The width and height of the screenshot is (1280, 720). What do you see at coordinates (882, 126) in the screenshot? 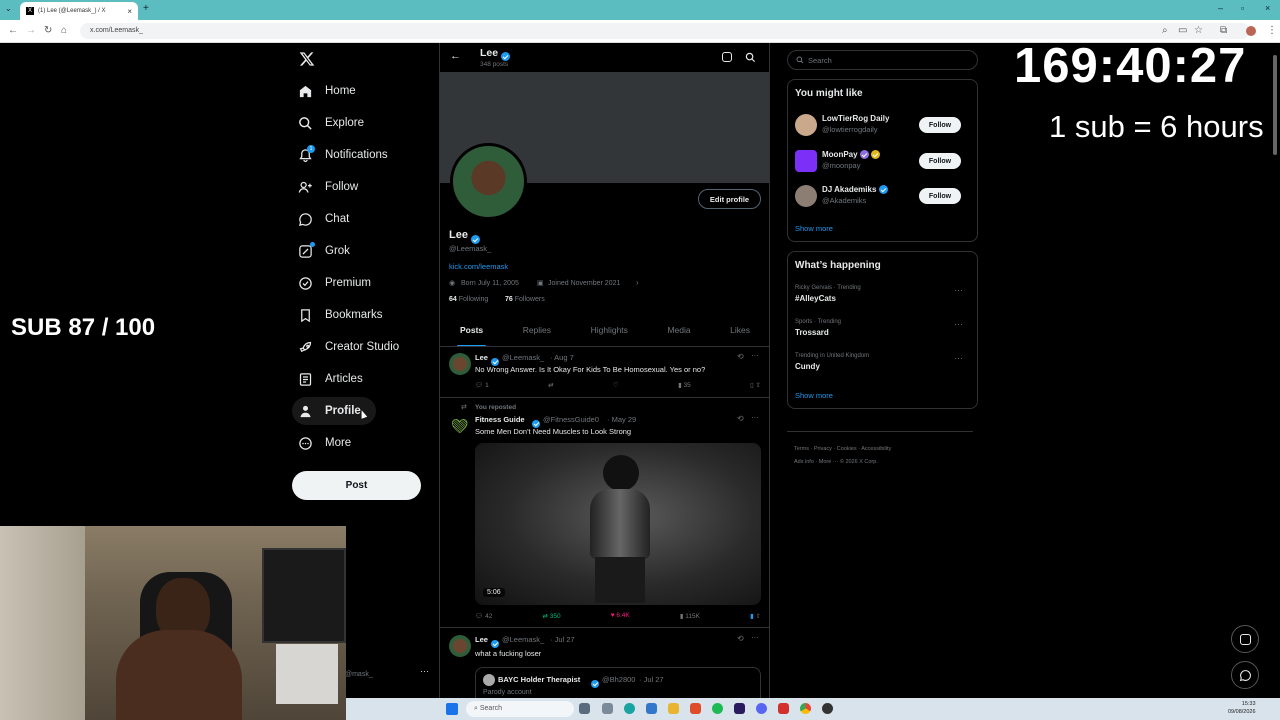
I see `suggestion-item: LowTierRog Daily @lowtierrogdaily Follow` at bounding box center [882, 126].